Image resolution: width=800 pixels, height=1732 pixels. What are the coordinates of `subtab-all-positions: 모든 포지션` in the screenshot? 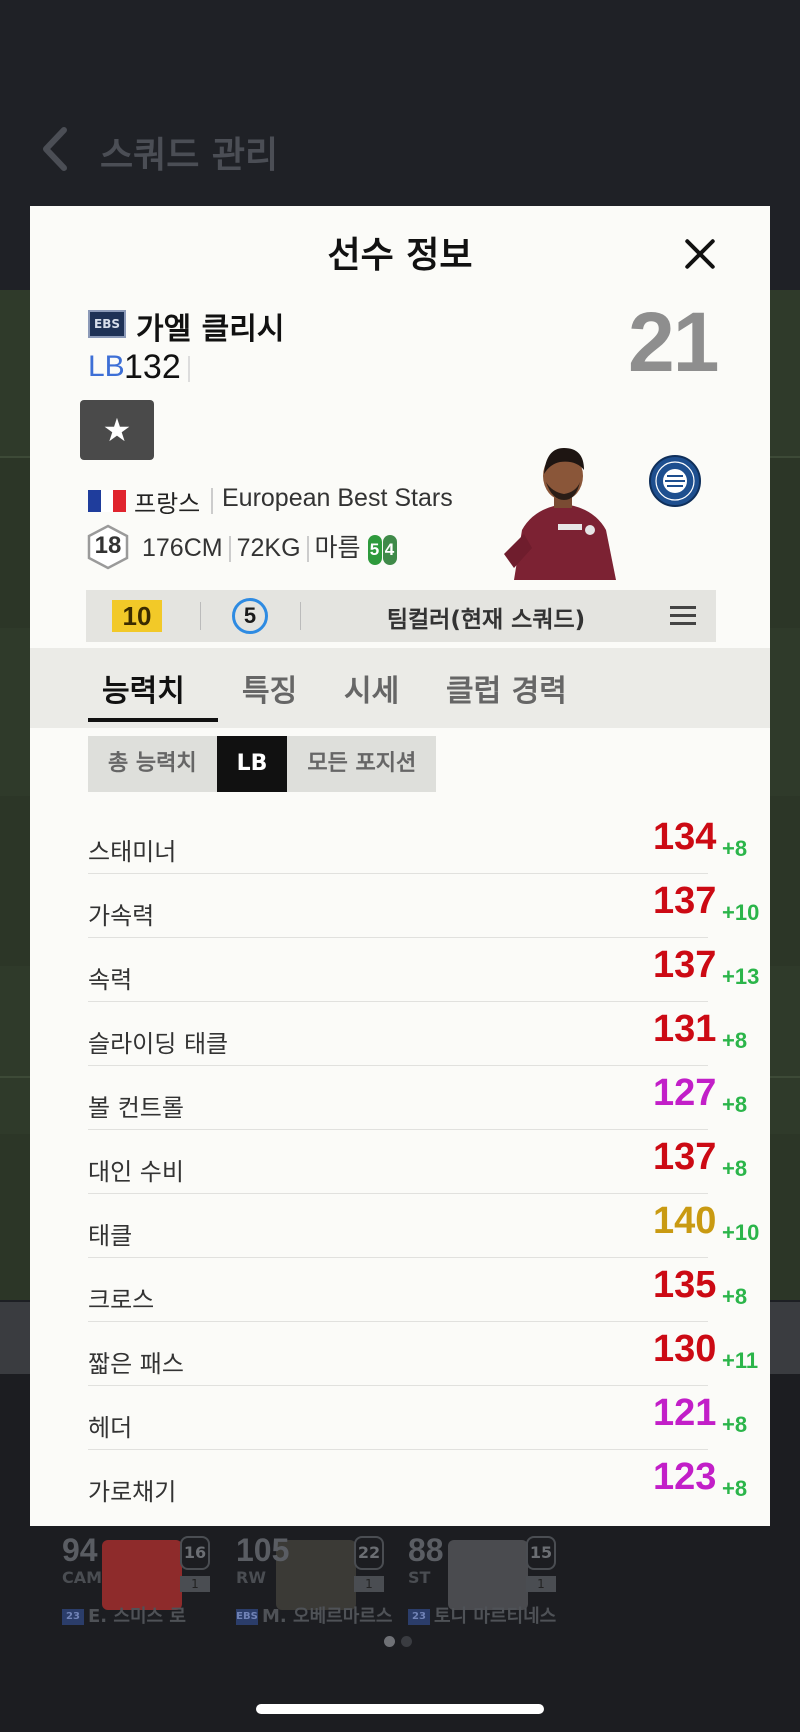 It's located at (362, 764).